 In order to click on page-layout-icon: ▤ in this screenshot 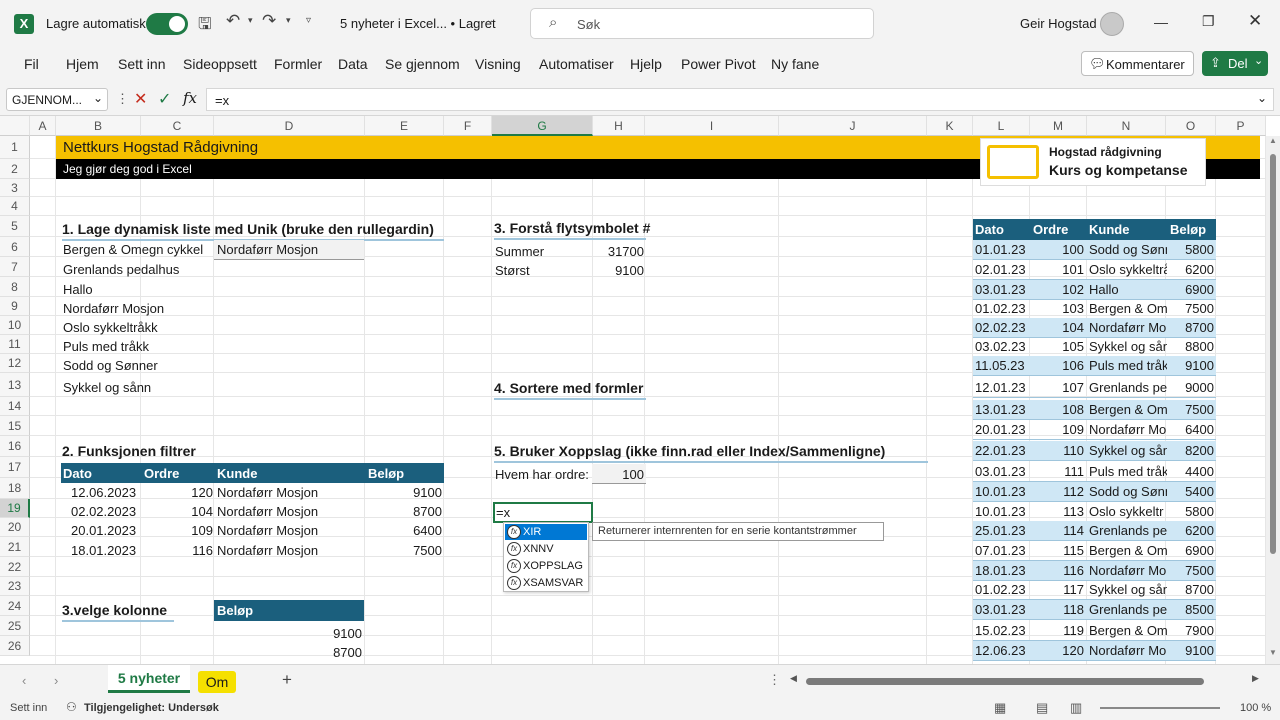, I will do `click(1042, 708)`.